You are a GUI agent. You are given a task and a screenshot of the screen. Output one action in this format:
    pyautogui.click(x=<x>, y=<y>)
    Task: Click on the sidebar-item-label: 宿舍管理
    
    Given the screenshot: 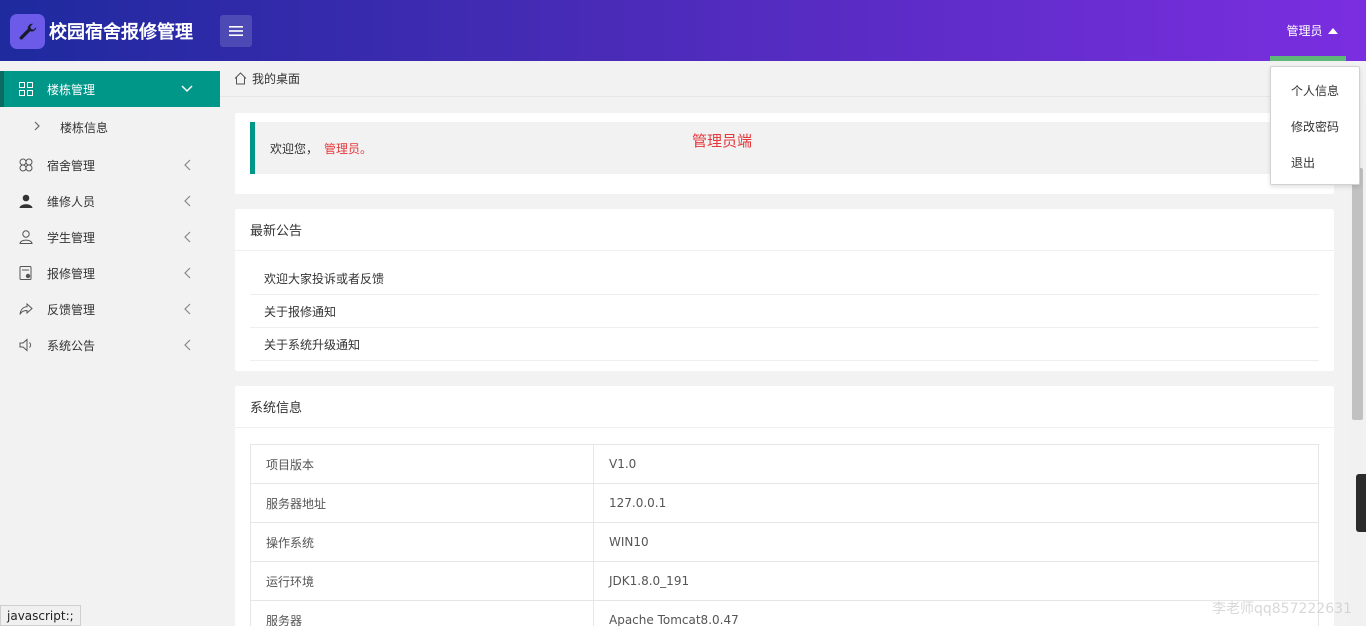 What is the action you would take?
    pyautogui.click(x=71, y=165)
    